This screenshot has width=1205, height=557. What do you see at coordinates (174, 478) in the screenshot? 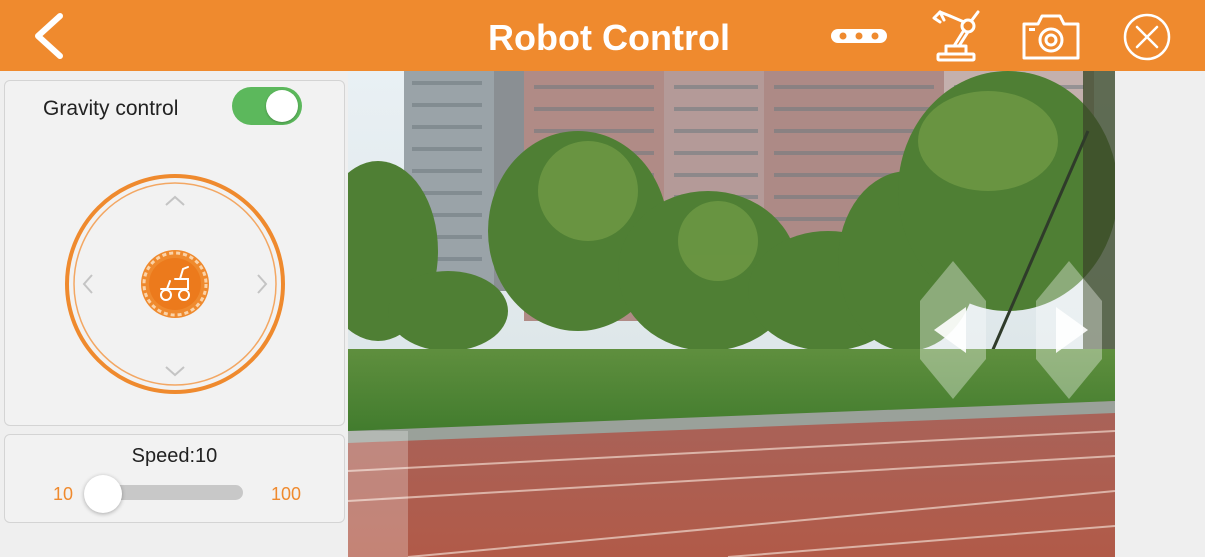
I see `speed-panel: Speed:10 10 100` at bounding box center [174, 478].